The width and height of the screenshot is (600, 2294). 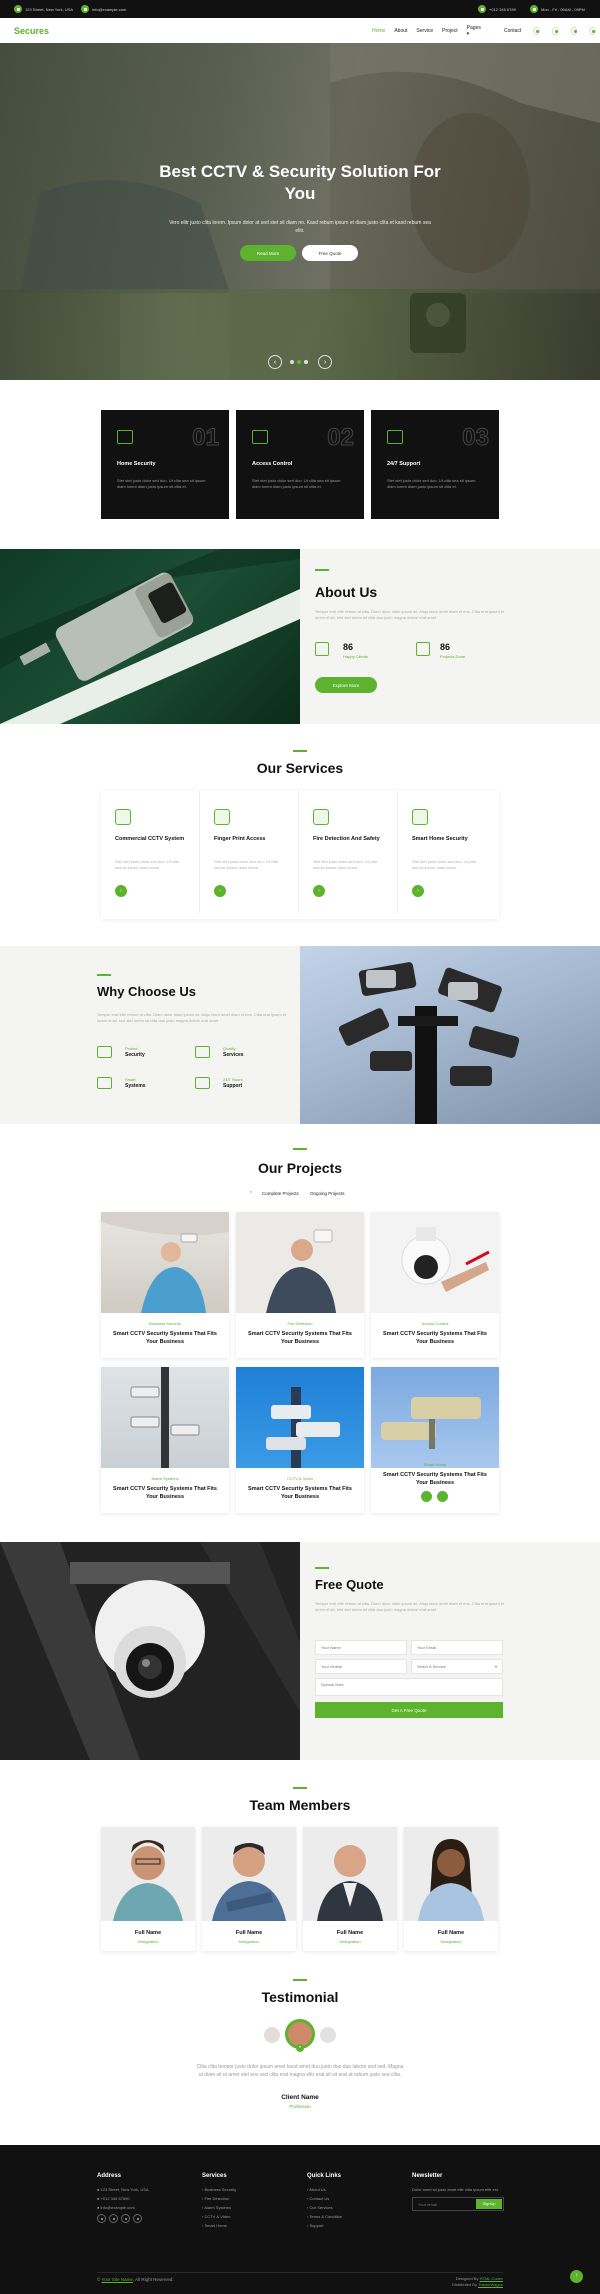 What do you see at coordinates (512, 31) in the screenshot?
I see `nav-contact: Contact` at bounding box center [512, 31].